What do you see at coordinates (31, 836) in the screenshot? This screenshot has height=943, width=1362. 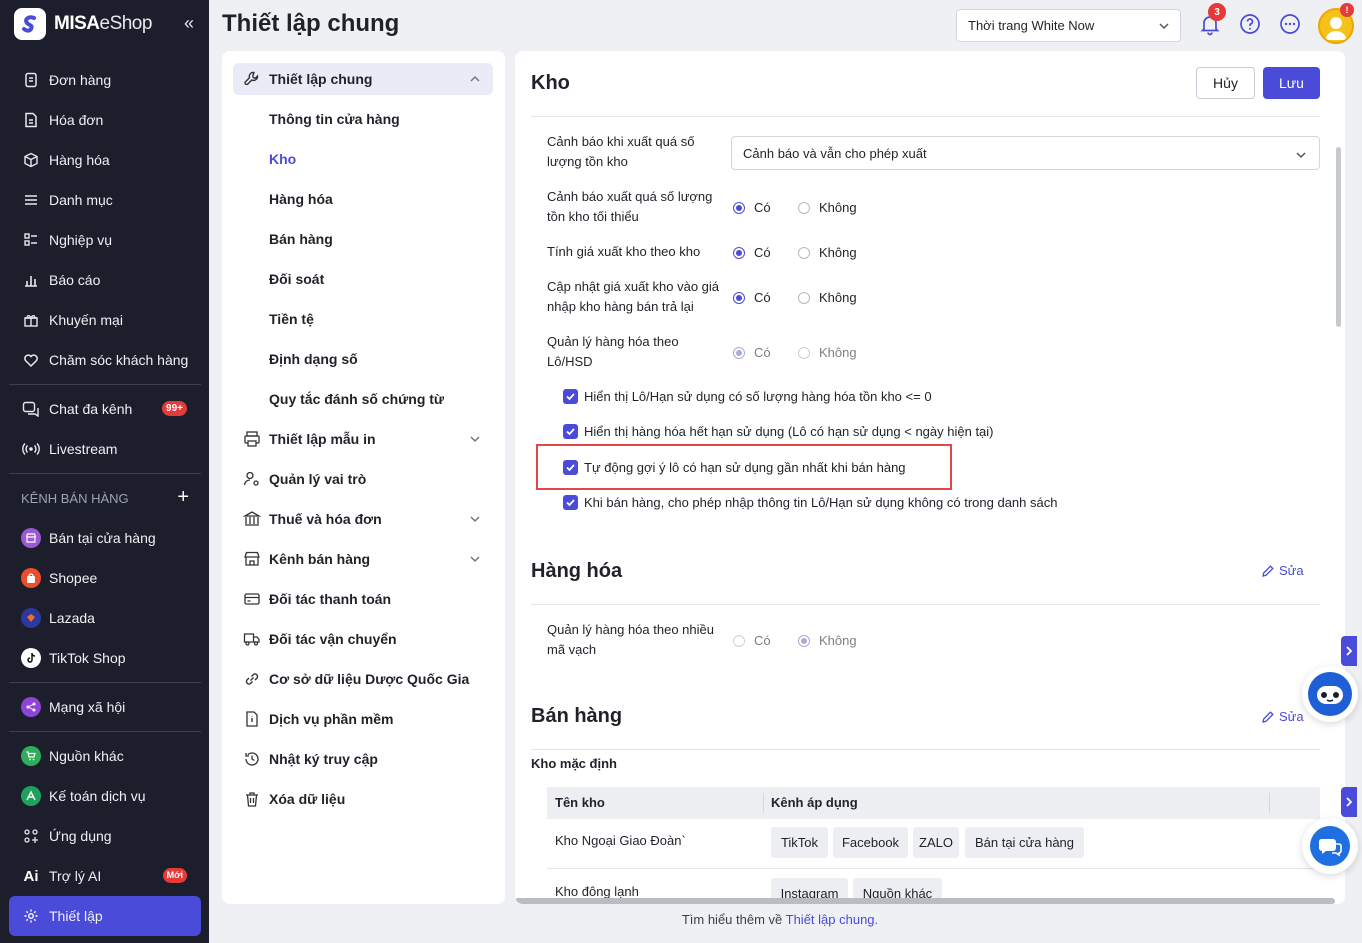 I see `apps-grid-icon` at bounding box center [31, 836].